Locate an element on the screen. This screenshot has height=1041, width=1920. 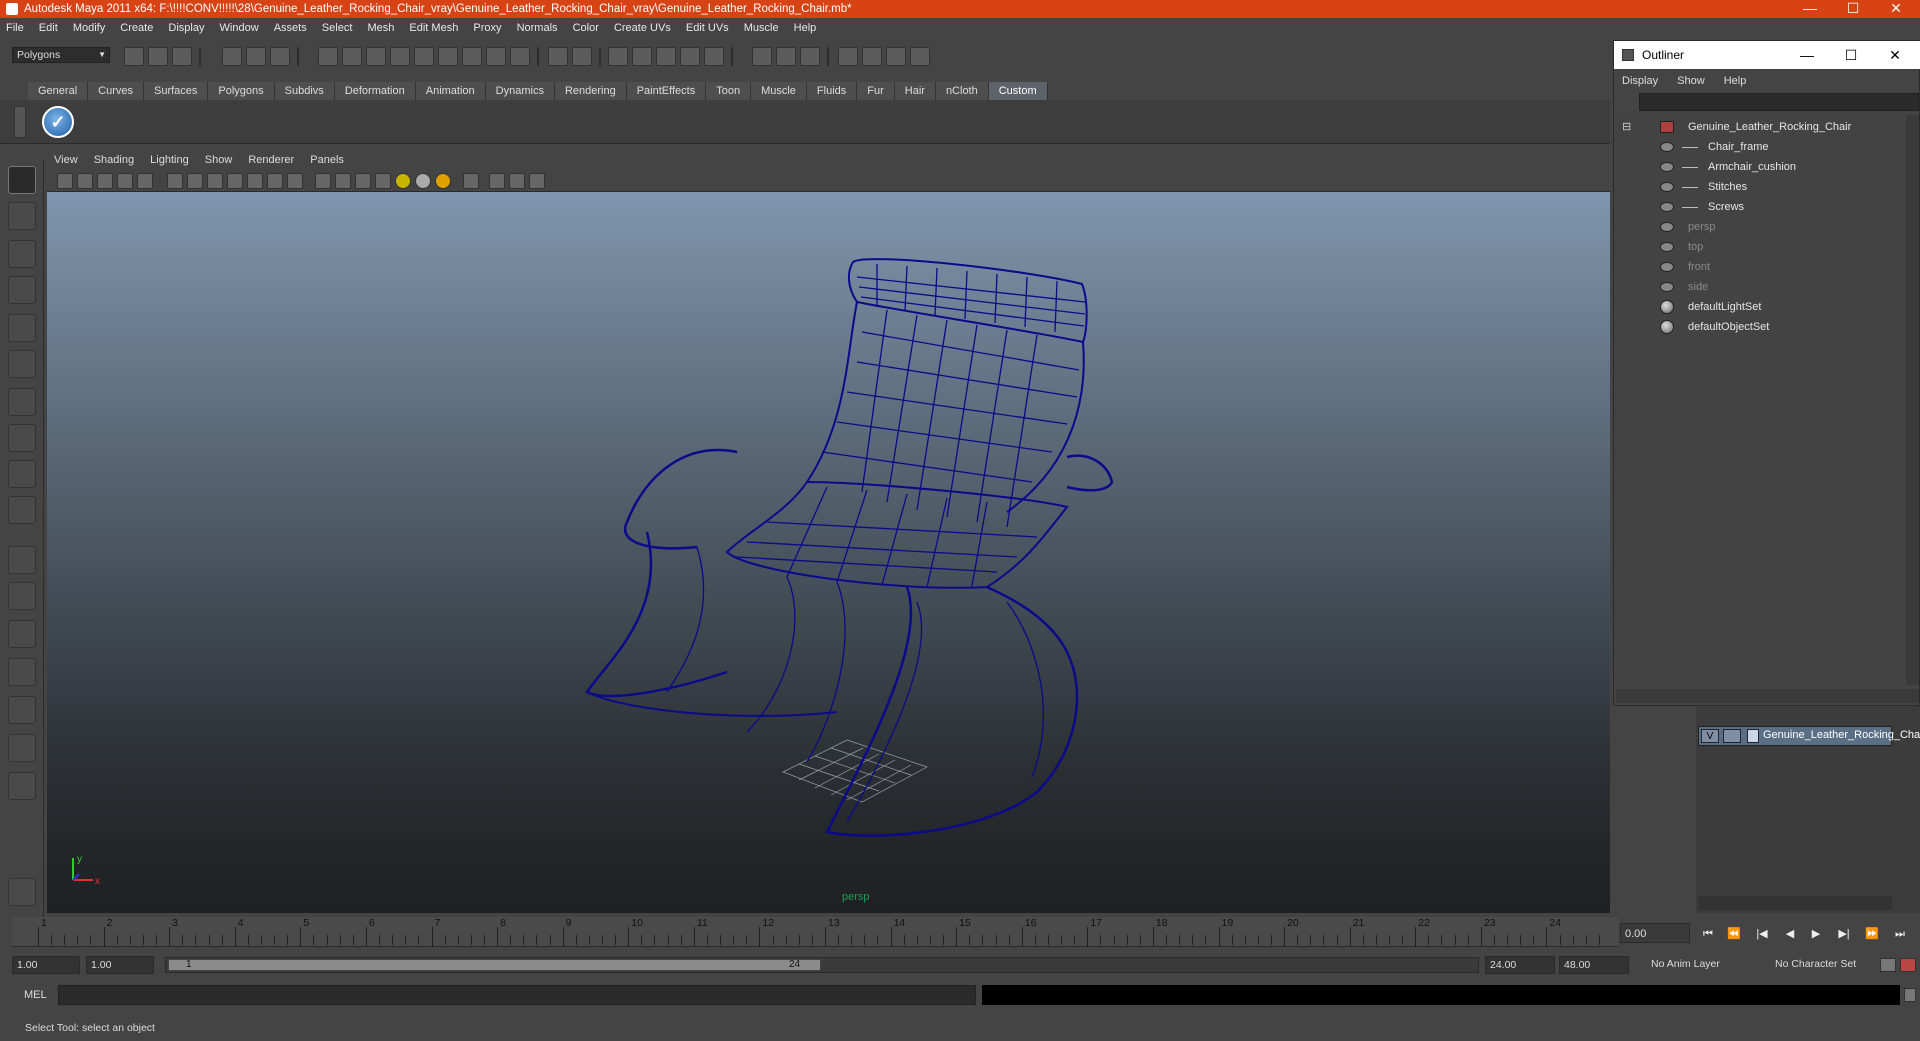
menu-set-selector: Polygons ▼ is located at coordinates (61, 55).